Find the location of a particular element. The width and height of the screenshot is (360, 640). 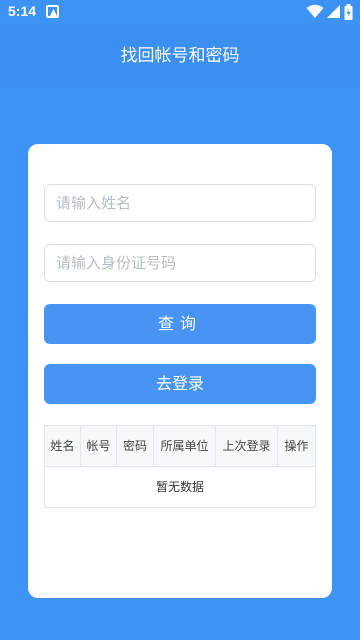

column-header-password: 密码 is located at coordinates (135, 446).